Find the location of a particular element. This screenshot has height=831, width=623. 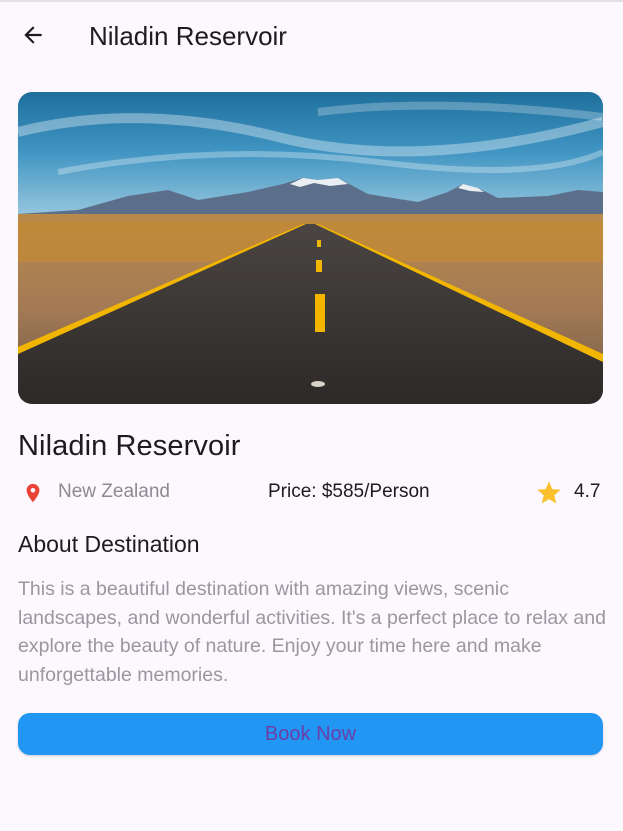

book-now-button: Book Now is located at coordinates (310, 734).